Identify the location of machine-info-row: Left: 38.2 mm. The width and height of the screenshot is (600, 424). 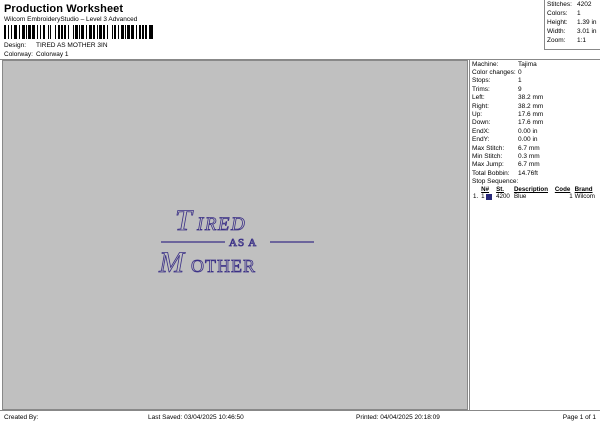
(535, 98).